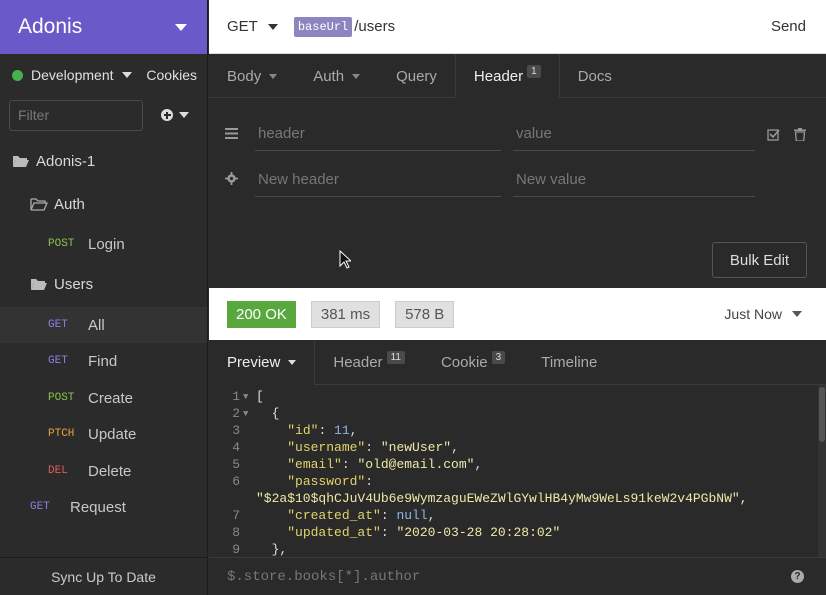 This screenshot has height=595, width=826. Describe the element at coordinates (103, 361) in the screenshot. I see `sidebar-item-find: GET Find` at that location.